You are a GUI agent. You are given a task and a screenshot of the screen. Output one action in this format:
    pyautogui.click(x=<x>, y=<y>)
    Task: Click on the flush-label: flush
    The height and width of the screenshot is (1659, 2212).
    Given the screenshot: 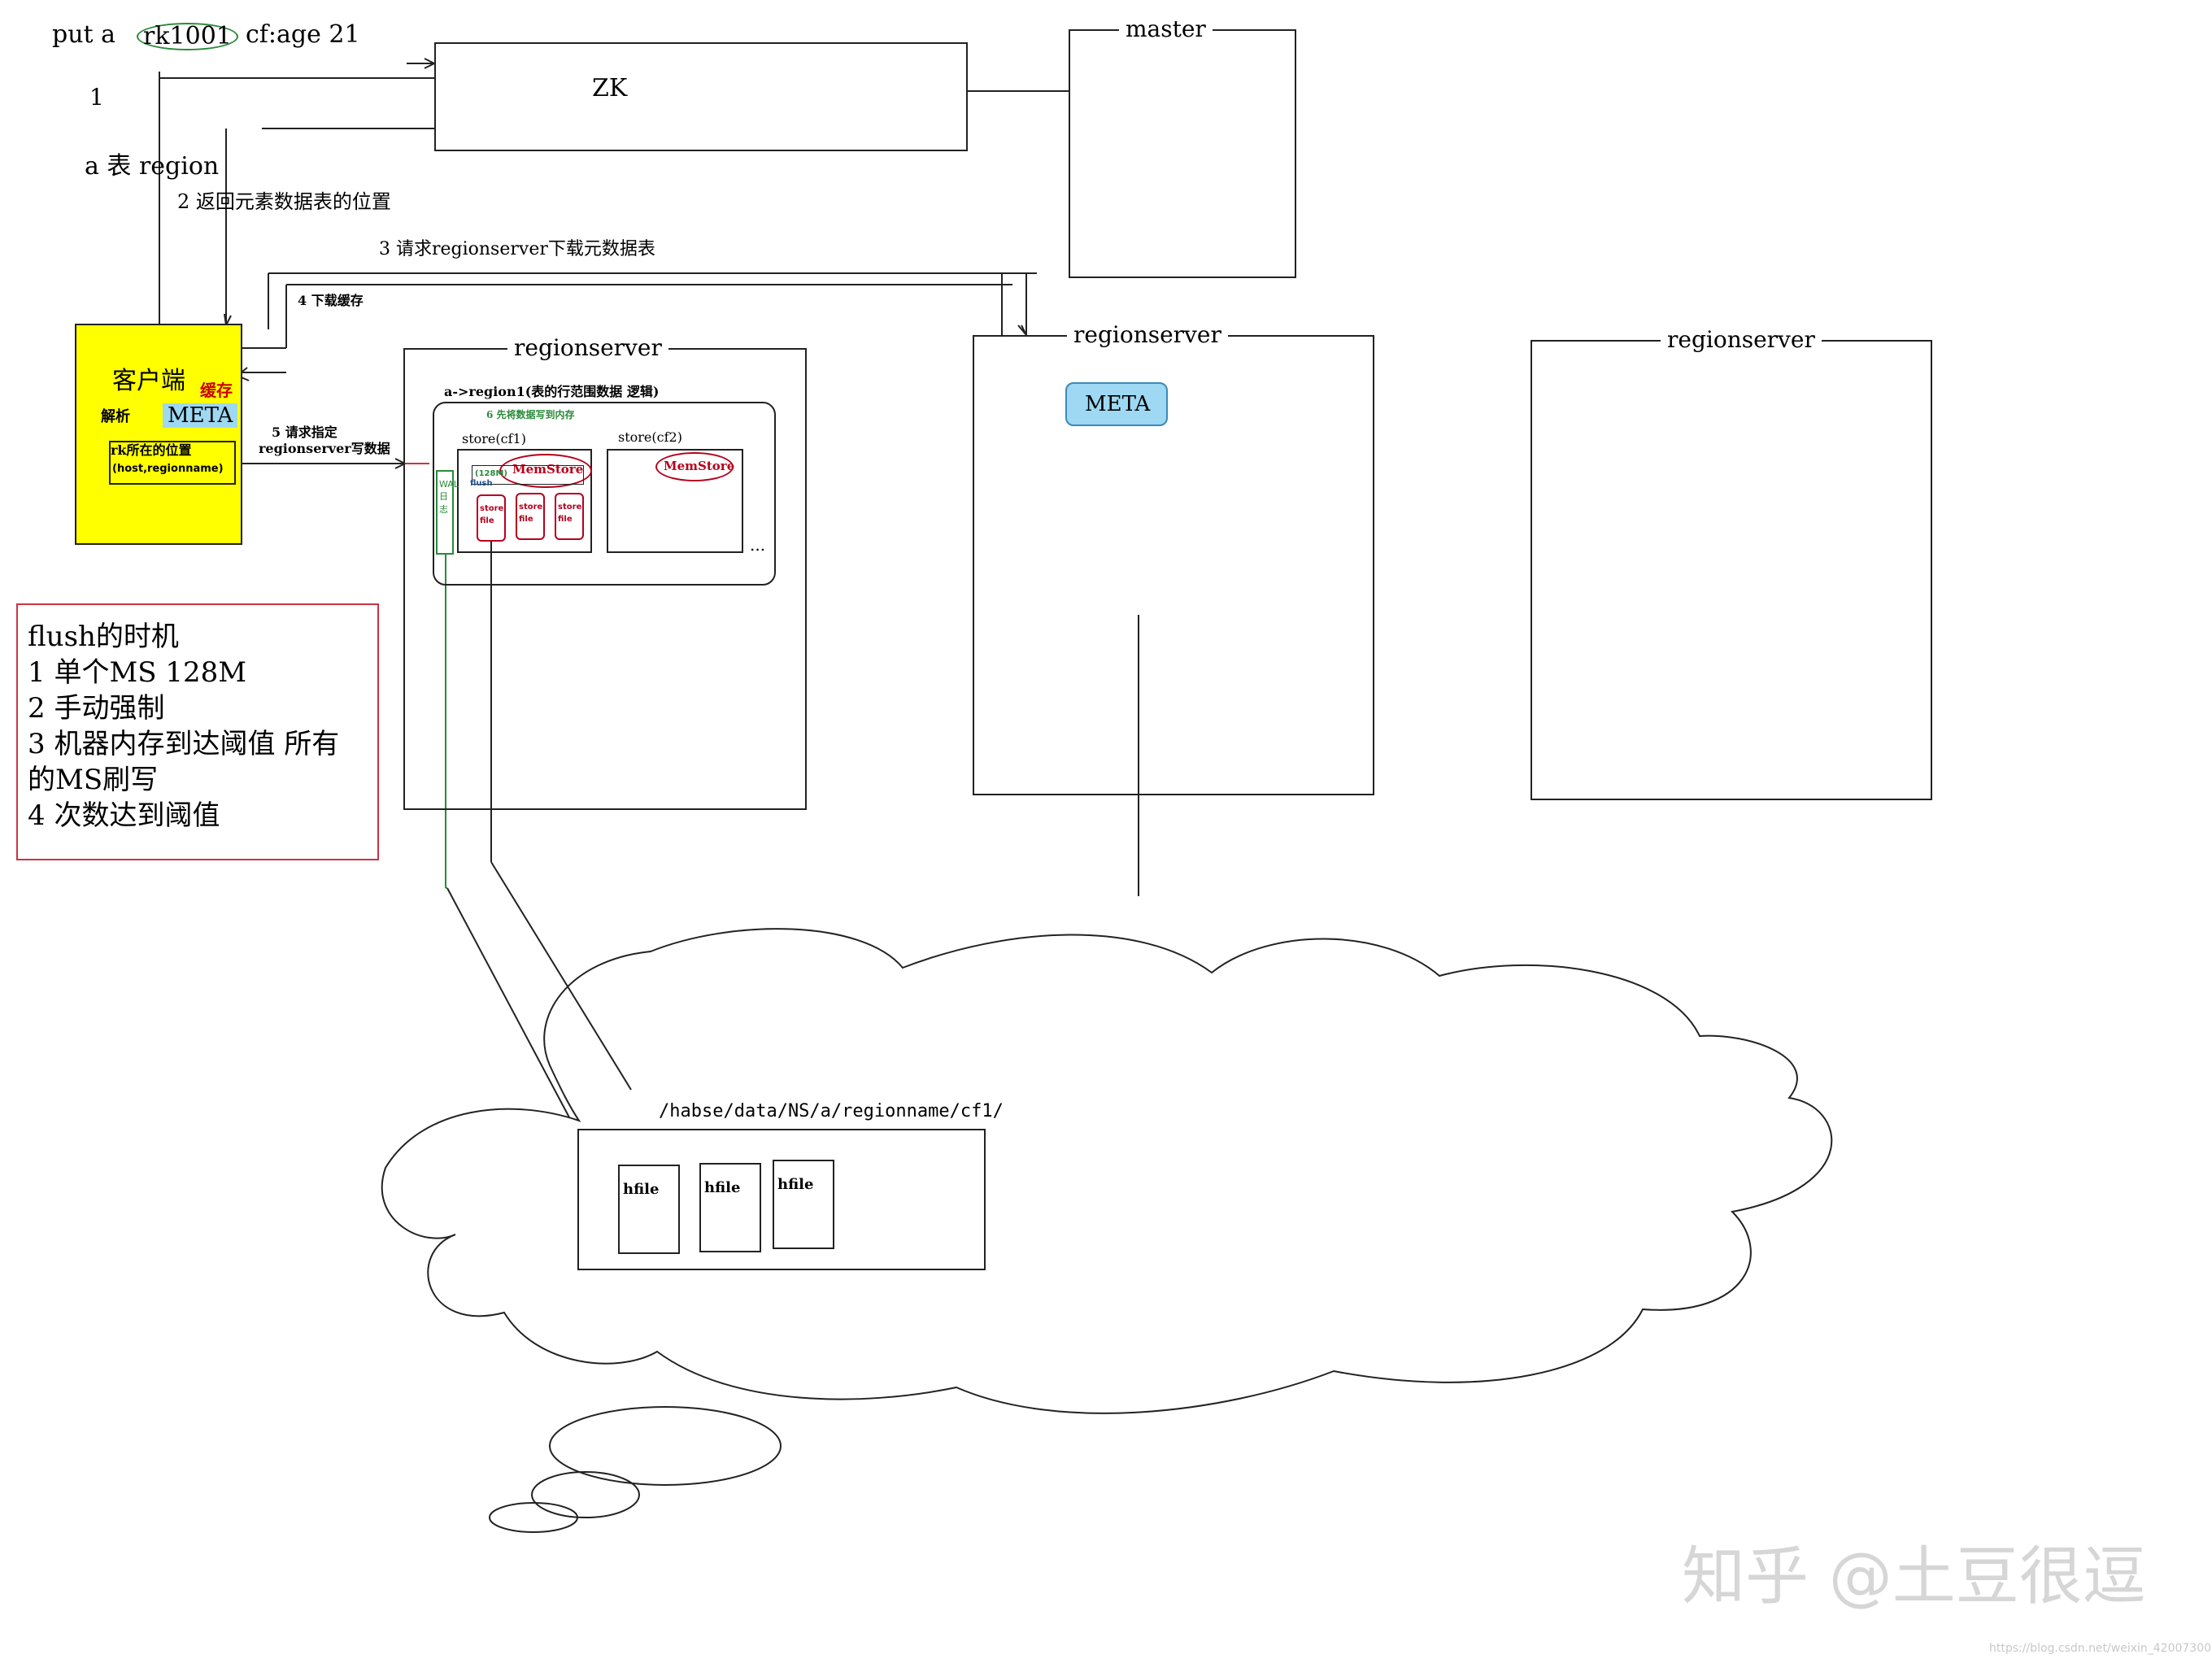 What is the action you would take?
    pyautogui.click(x=481, y=483)
    